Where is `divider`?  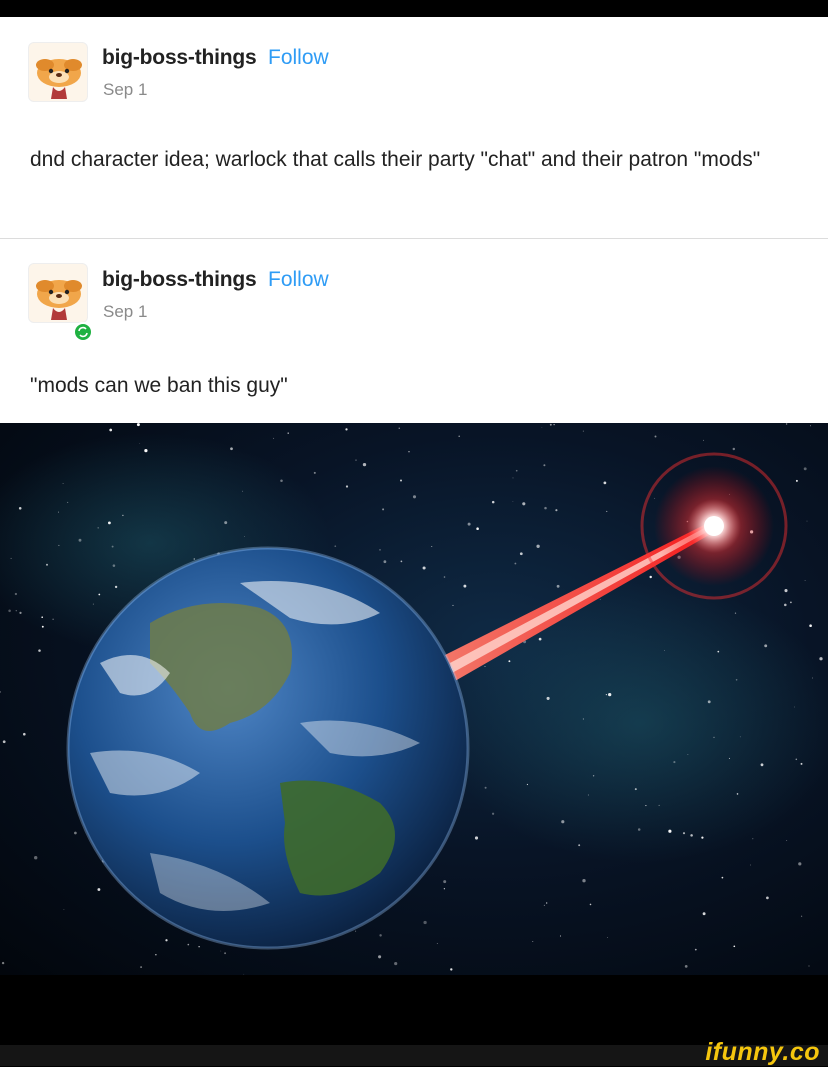 divider is located at coordinates (414, 238).